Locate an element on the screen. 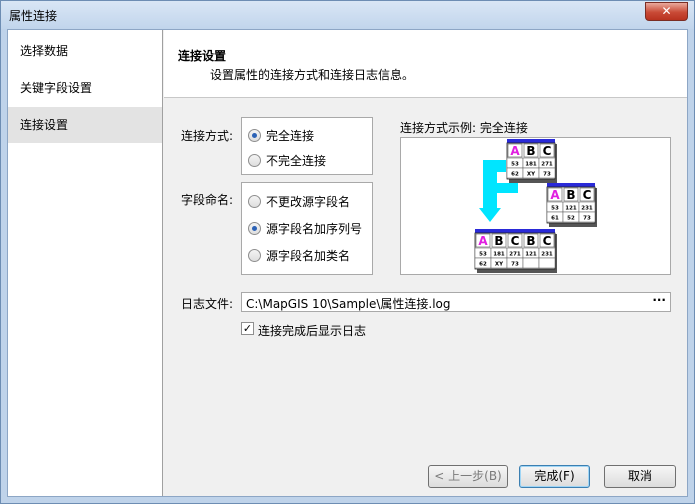 This screenshot has width=695, height=504. radio-add-class-label: 源字段名加类名 is located at coordinates (308, 255).